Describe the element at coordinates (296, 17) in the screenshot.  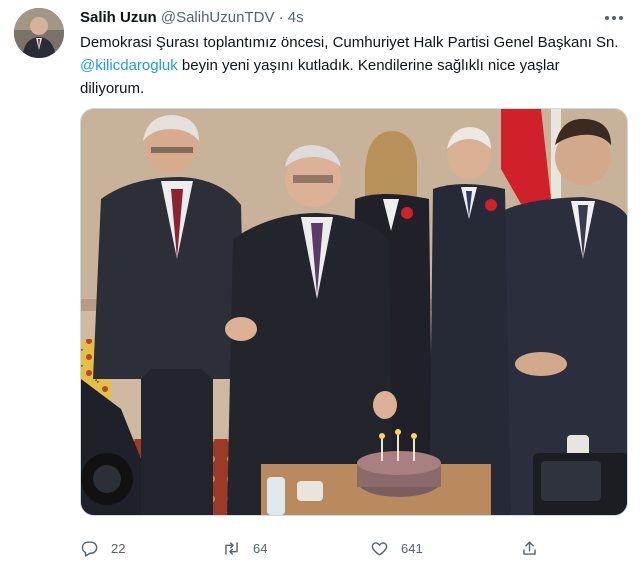
I see `tweet-time: 4s` at that location.